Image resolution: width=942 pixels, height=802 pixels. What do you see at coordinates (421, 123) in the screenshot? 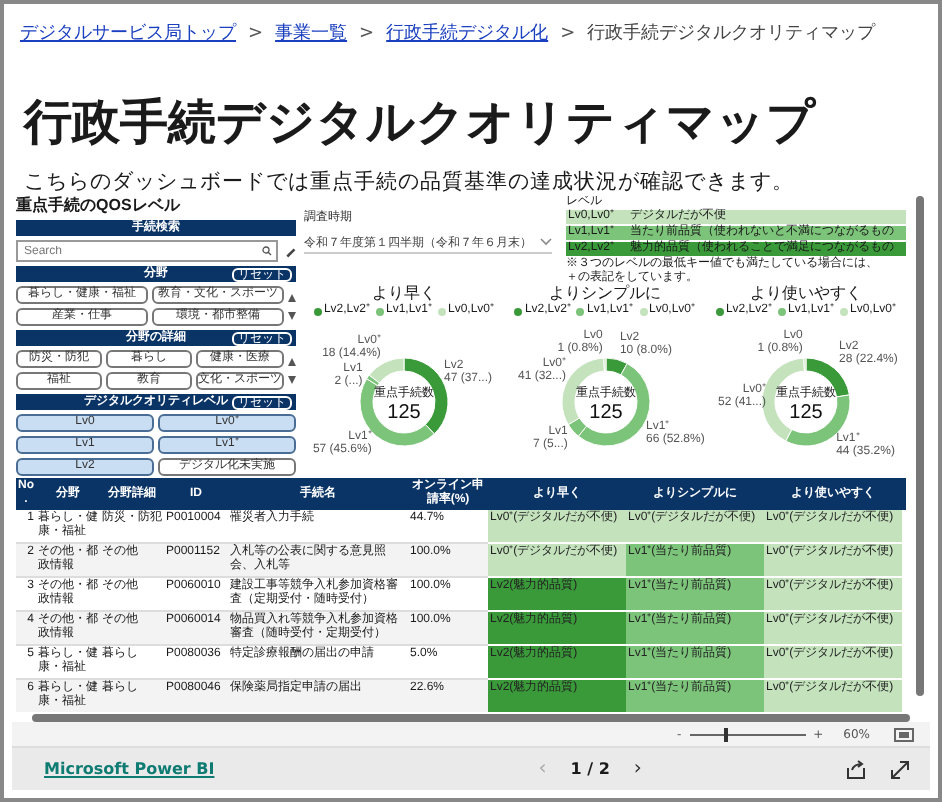
I see `page-title: 行政手続デジタルクオリティマップ` at bounding box center [421, 123].